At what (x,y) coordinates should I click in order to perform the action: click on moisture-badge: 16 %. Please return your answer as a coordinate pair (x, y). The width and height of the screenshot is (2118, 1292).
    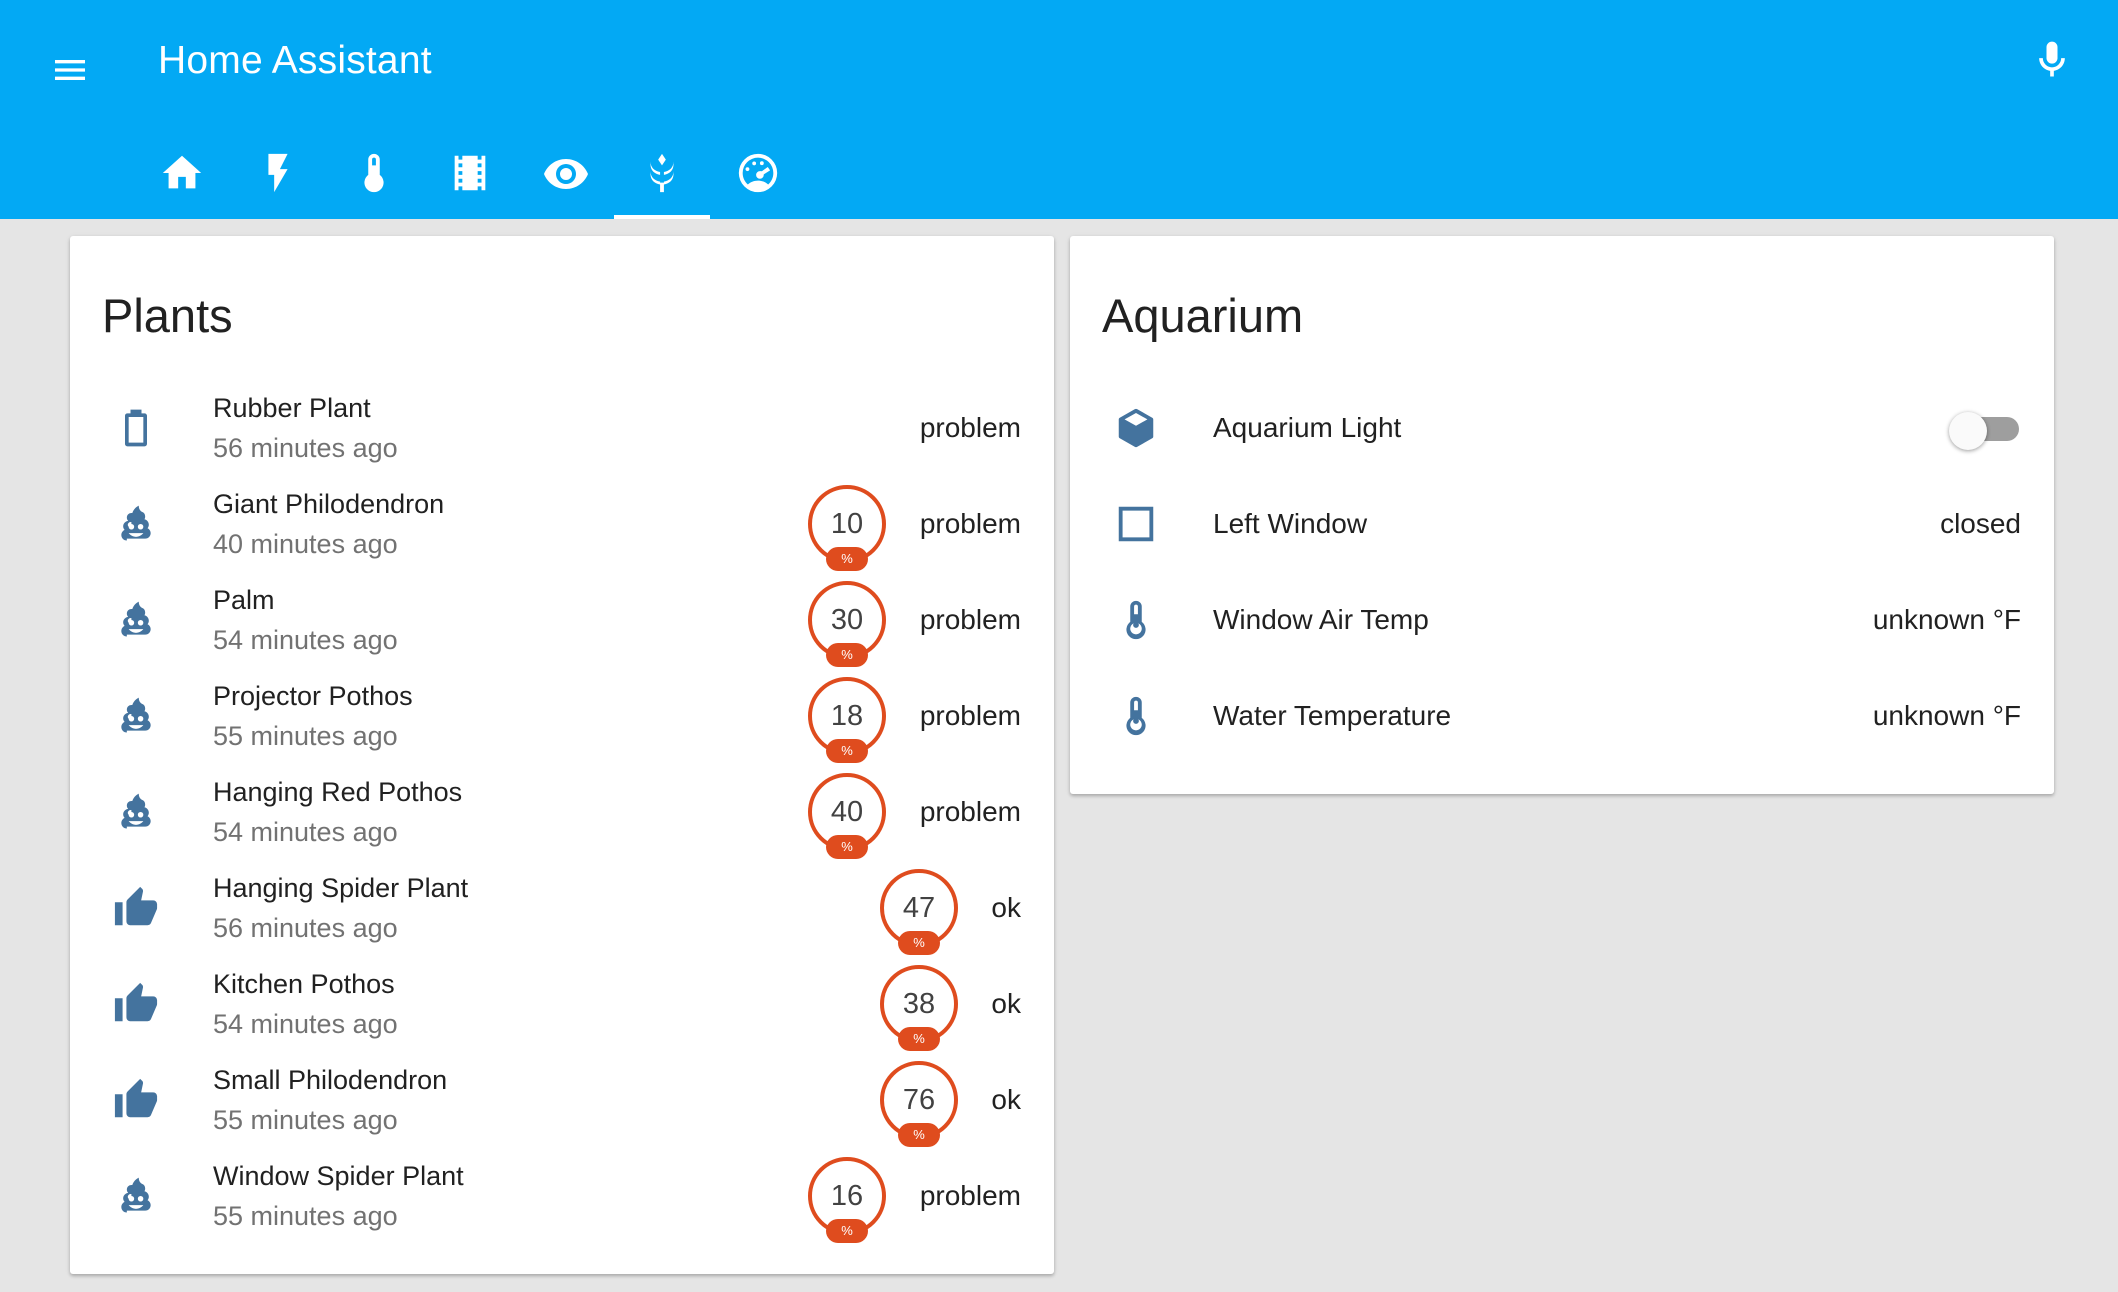
    Looking at the image, I should click on (847, 1200).